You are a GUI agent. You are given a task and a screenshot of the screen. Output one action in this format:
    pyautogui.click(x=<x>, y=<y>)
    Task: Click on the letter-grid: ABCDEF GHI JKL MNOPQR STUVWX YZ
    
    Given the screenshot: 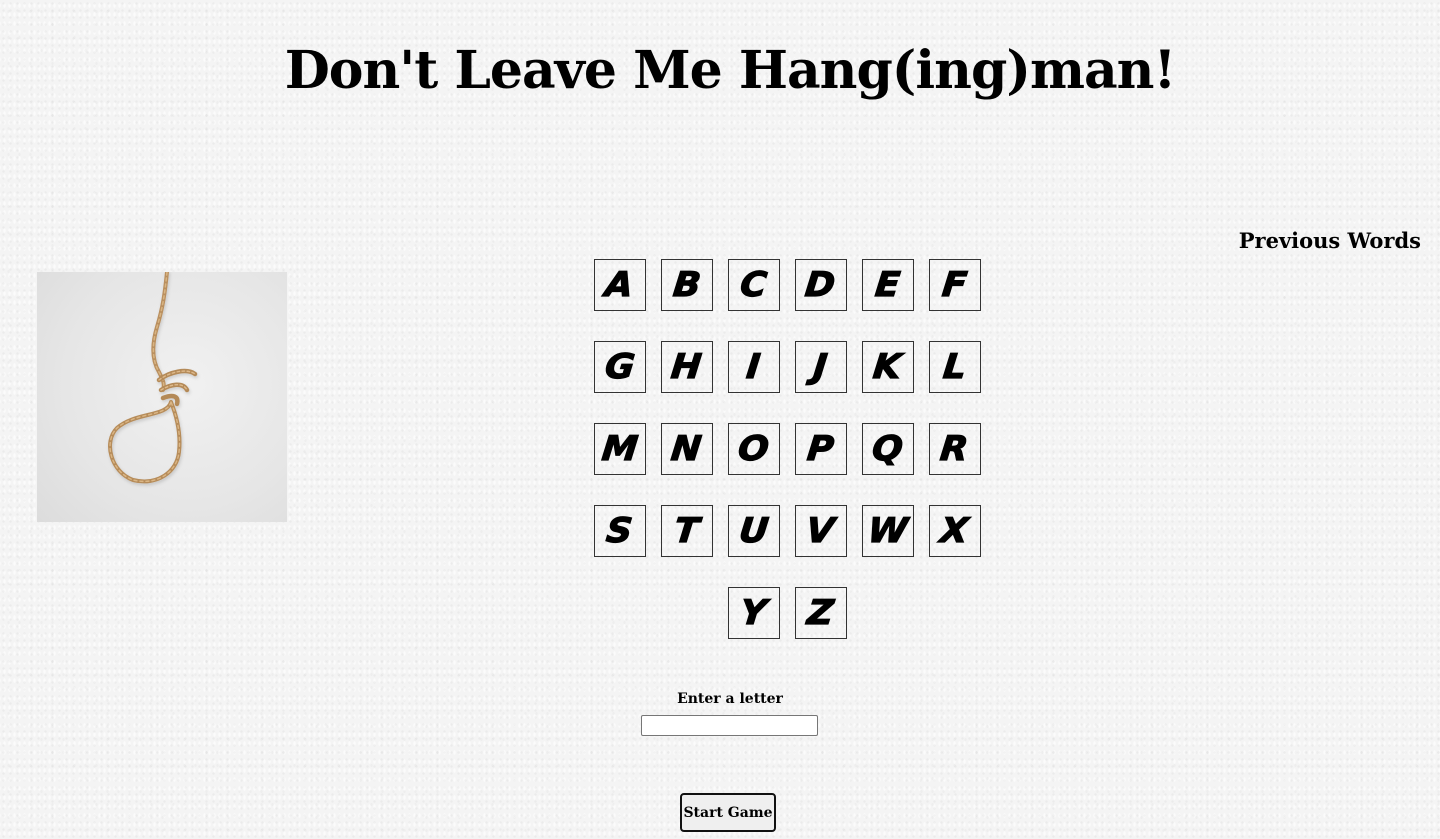 What is the action you would take?
    pyautogui.click(x=787, y=464)
    